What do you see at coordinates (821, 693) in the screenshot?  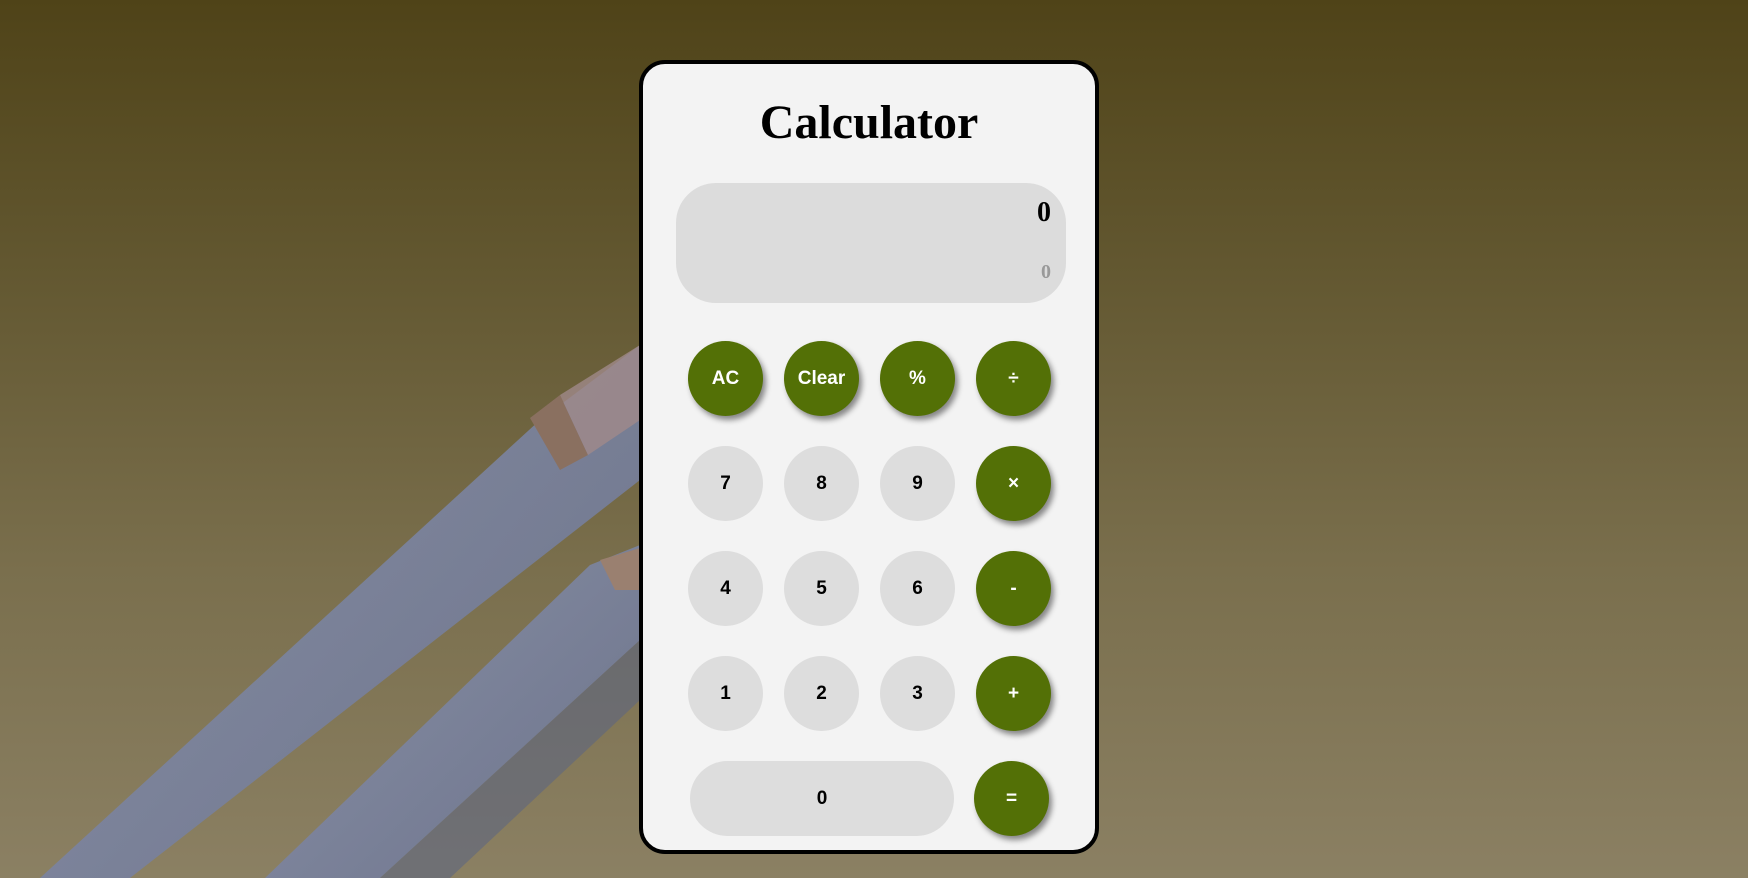 I see `two-button: 2` at bounding box center [821, 693].